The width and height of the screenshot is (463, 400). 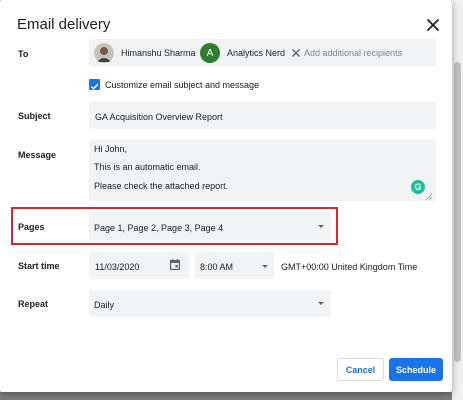 I want to click on timezone-text: GMT+00:00 United Kingdom Time, so click(x=349, y=267).